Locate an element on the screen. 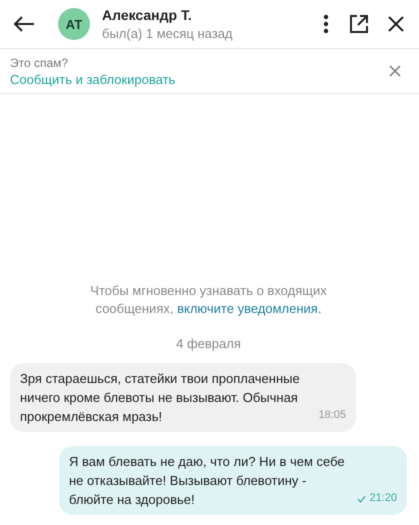 The width and height of the screenshot is (419, 525). report-block-link: Сообщить и заблокировать is located at coordinates (93, 79).